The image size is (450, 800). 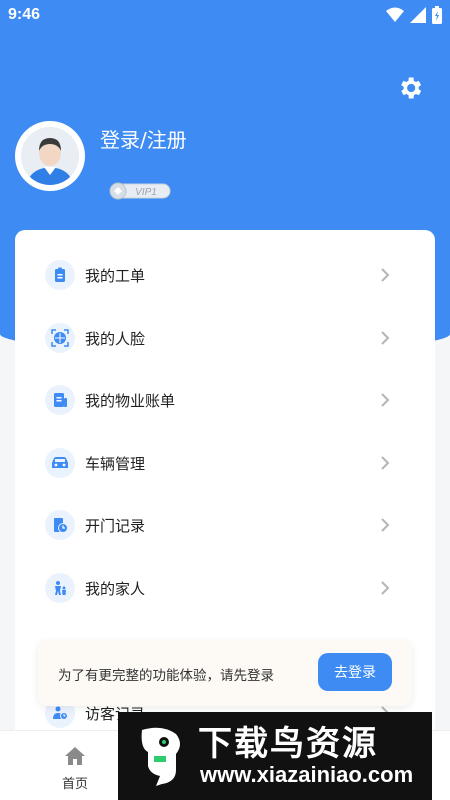 I want to click on menu-item-family: 我的家人, so click(x=225, y=588).